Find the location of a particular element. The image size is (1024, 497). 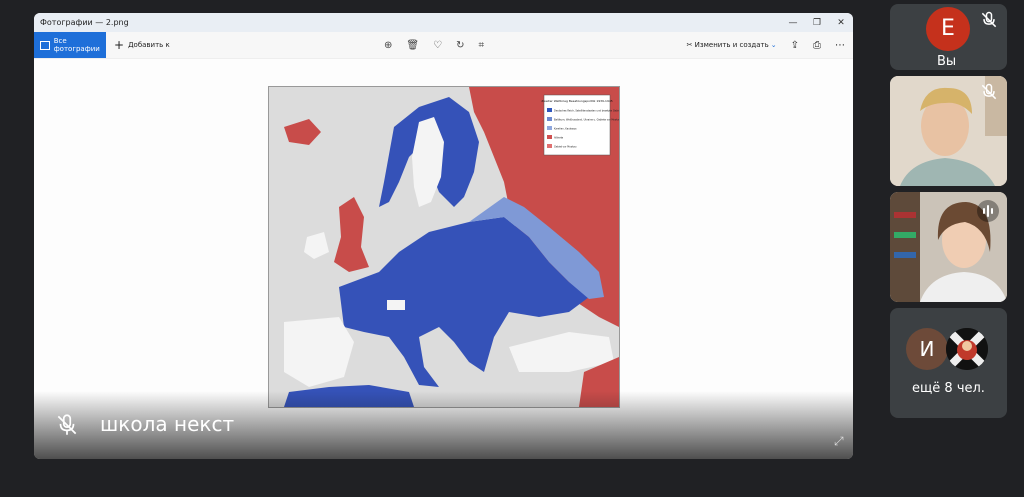

switzerland-region is located at coordinates (396, 305).